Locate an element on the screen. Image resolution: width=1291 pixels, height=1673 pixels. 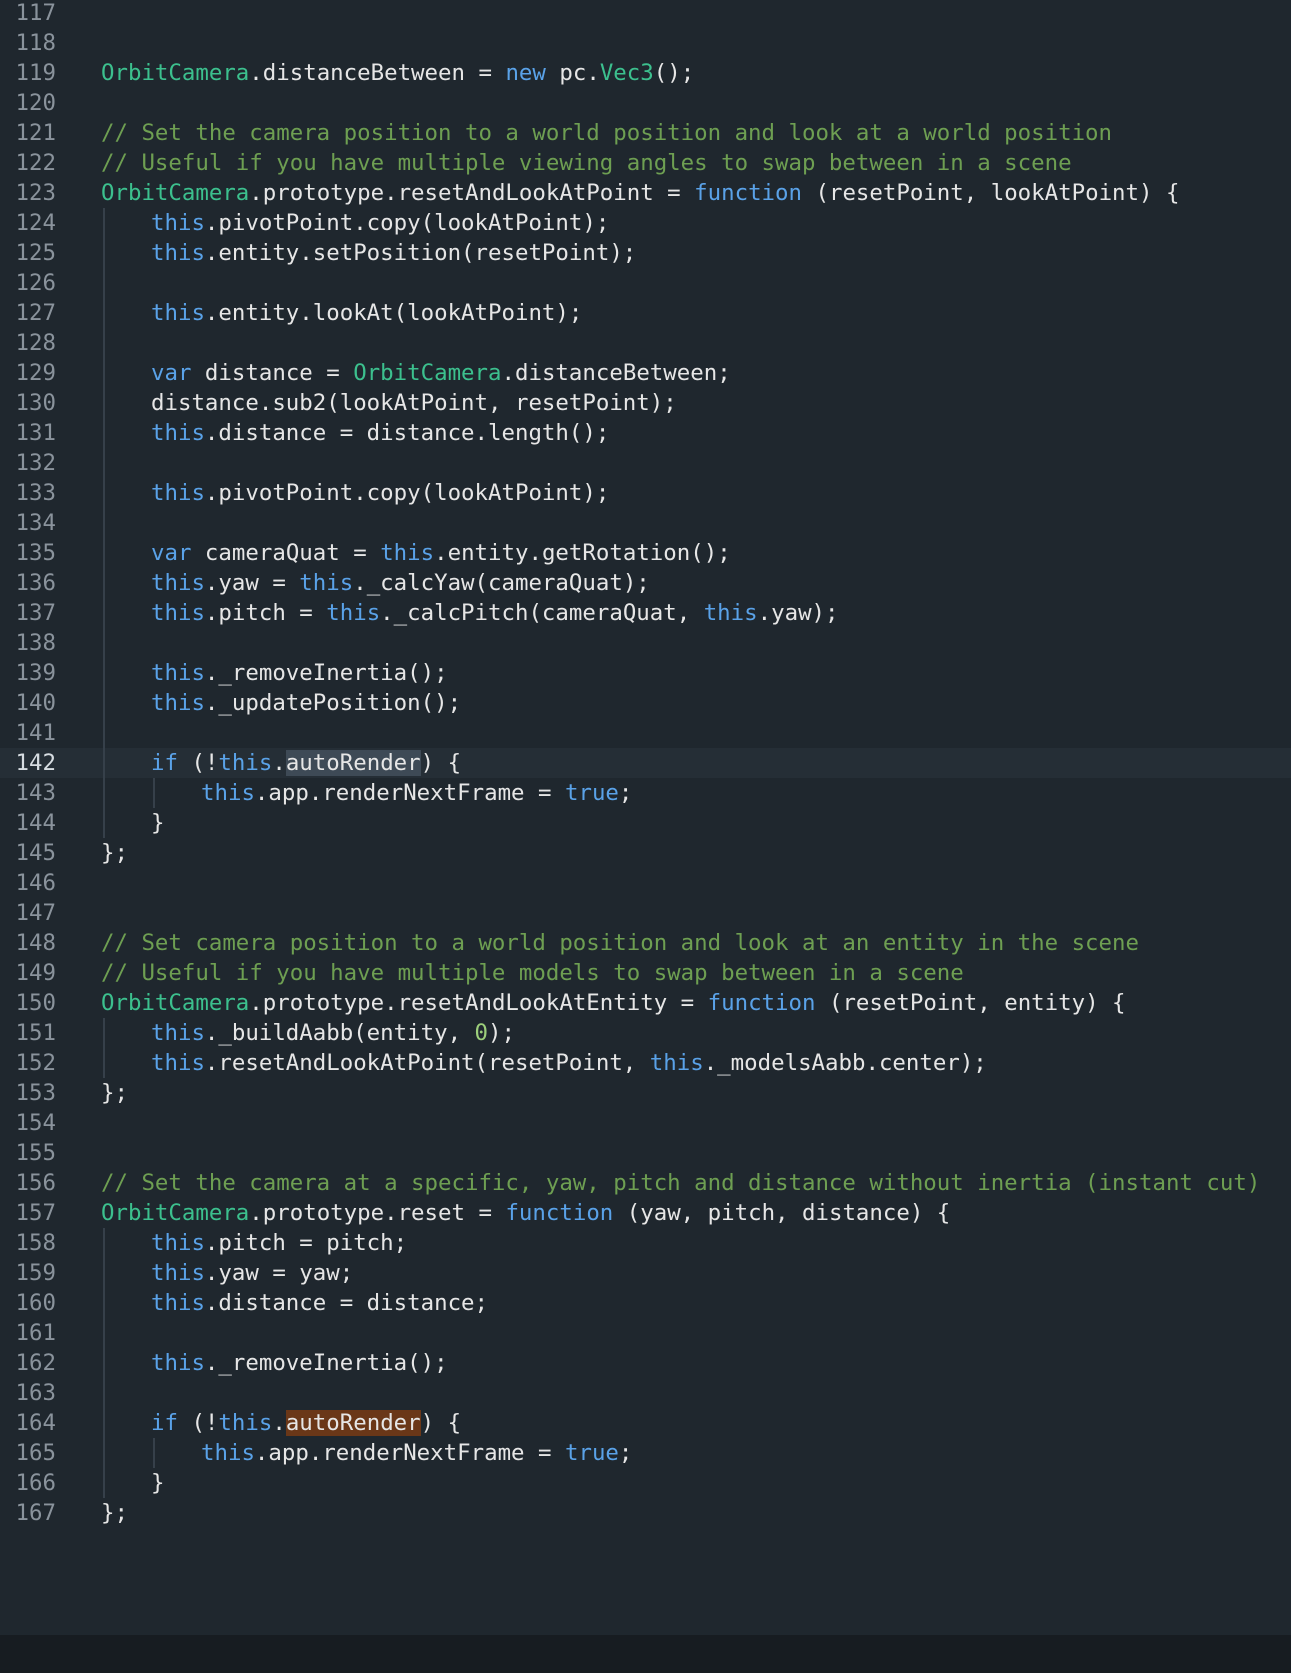
code-token: .prototype.reset = is located at coordinates (377, 1213).